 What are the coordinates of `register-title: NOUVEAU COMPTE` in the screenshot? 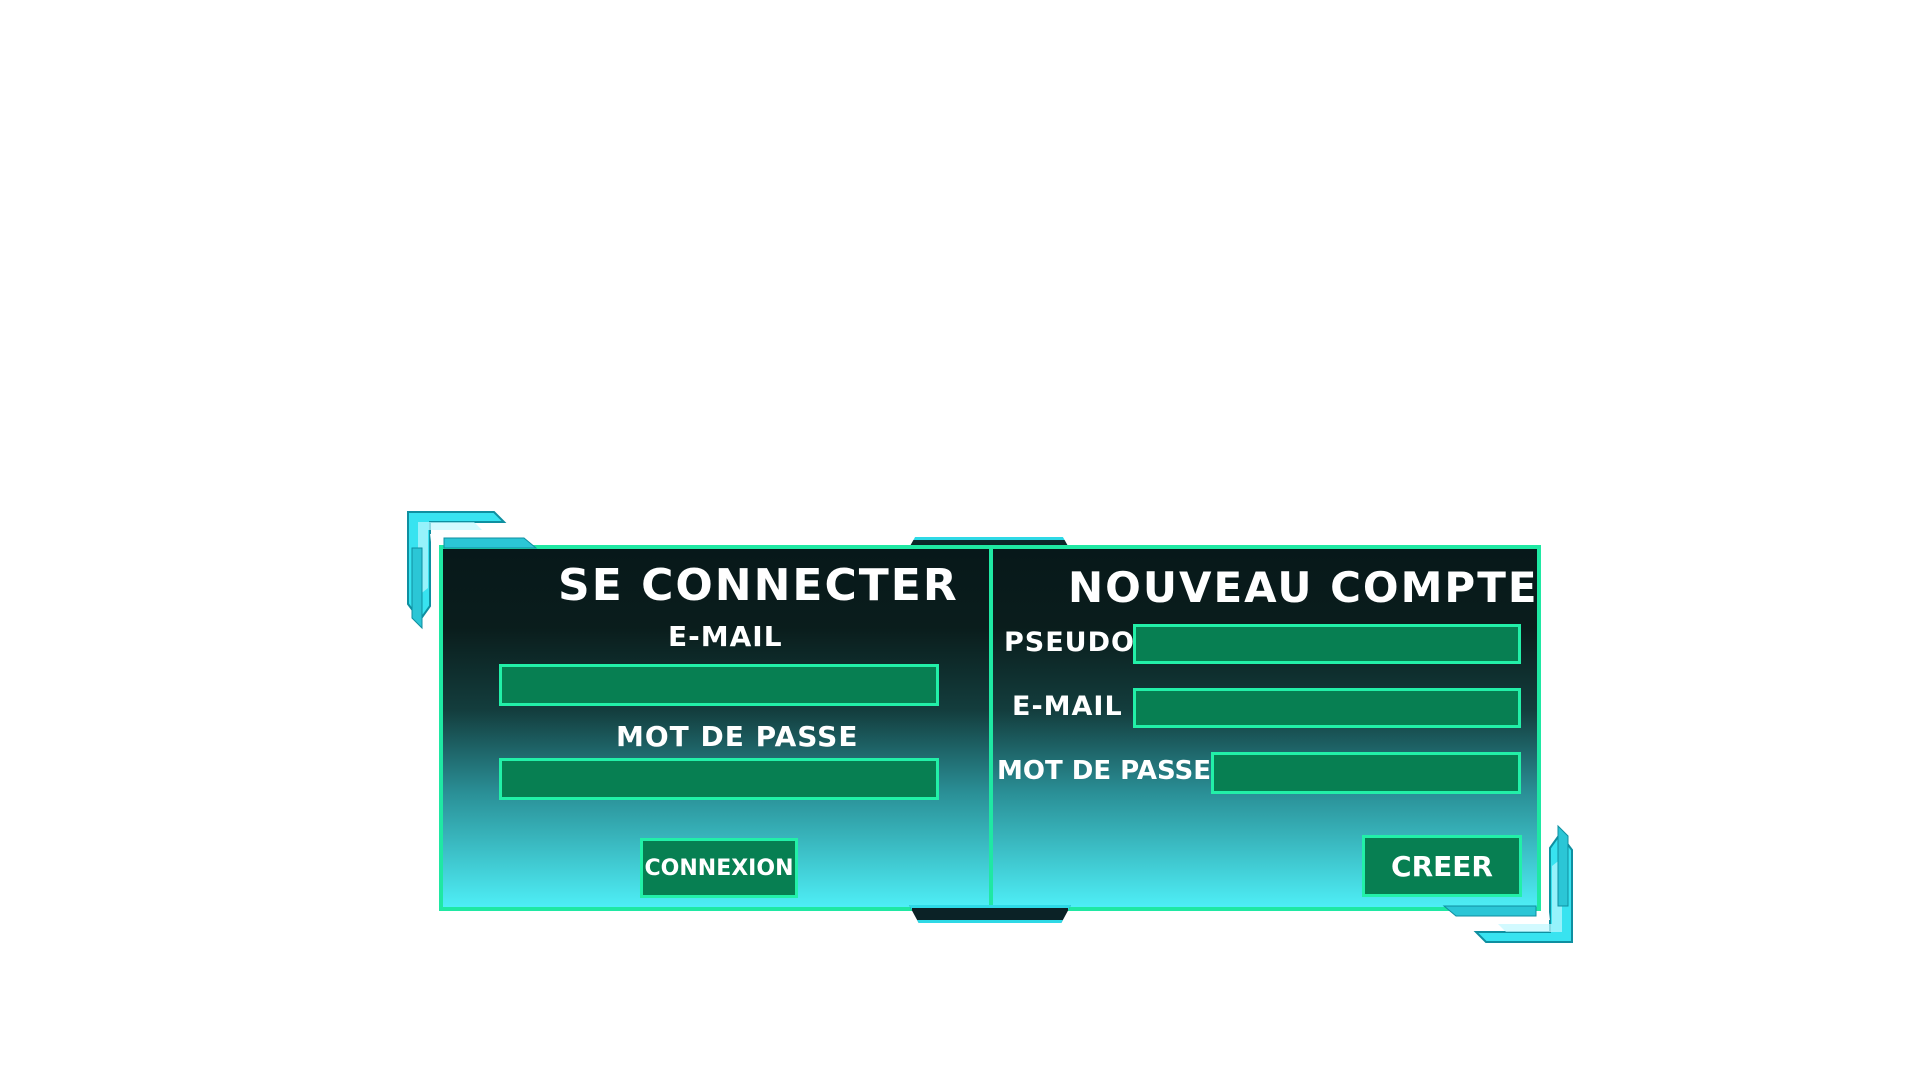 It's located at (1303, 587).